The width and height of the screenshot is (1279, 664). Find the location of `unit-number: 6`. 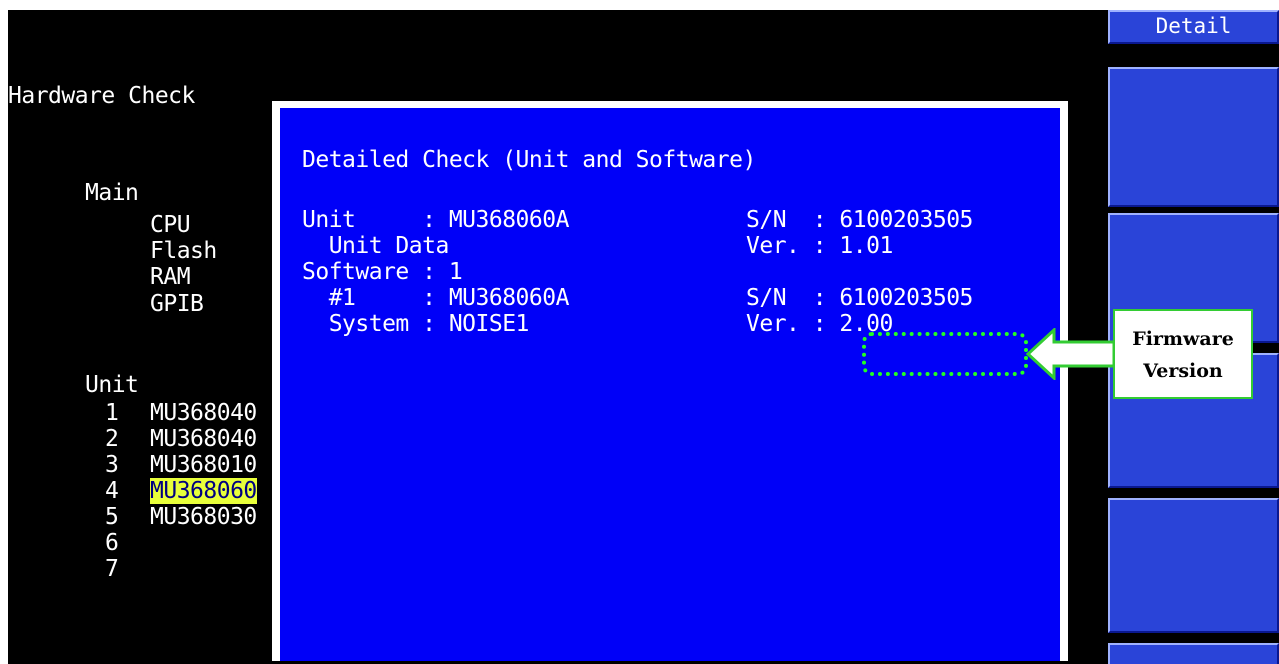

unit-number: 6 is located at coordinates (112, 543).